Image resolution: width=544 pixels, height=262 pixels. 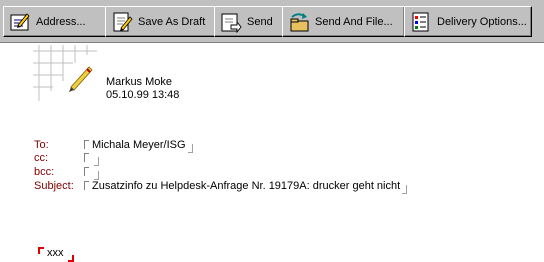 I want to click on send-button: Send, so click(x=249, y=21).